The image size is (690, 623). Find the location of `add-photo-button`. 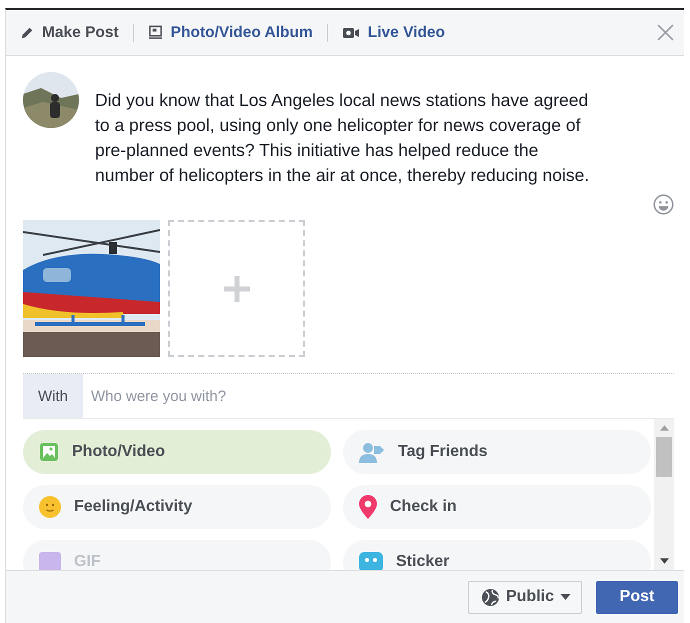

add-photo-button is located at coordinates (236, 288).